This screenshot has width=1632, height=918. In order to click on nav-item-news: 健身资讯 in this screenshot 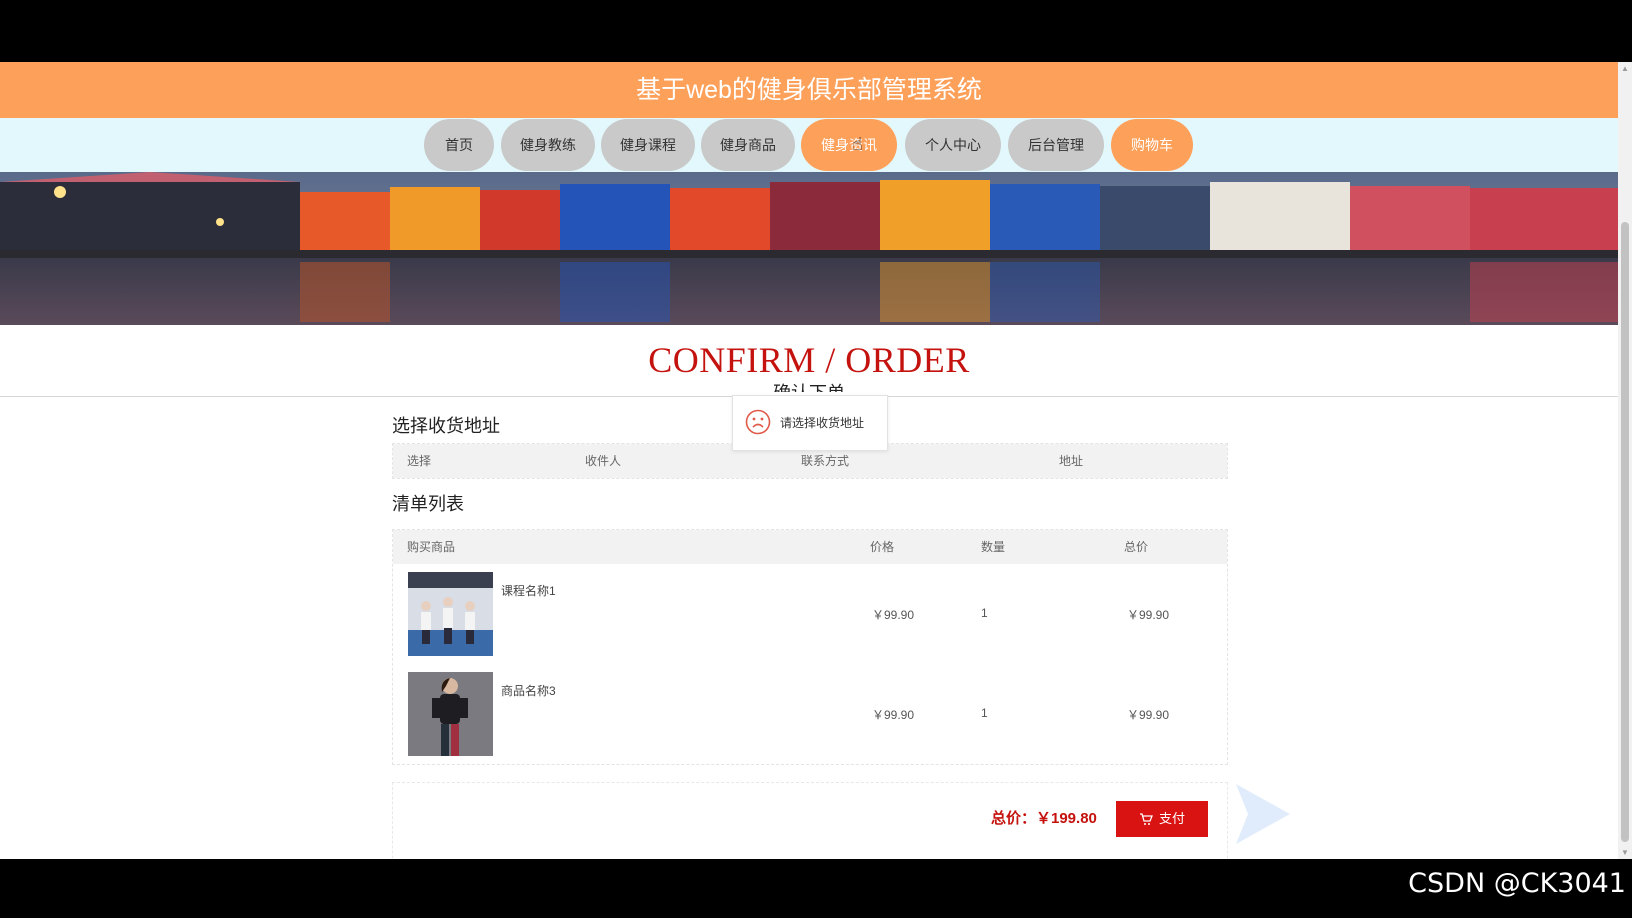, I will do `click(849, 145)`.